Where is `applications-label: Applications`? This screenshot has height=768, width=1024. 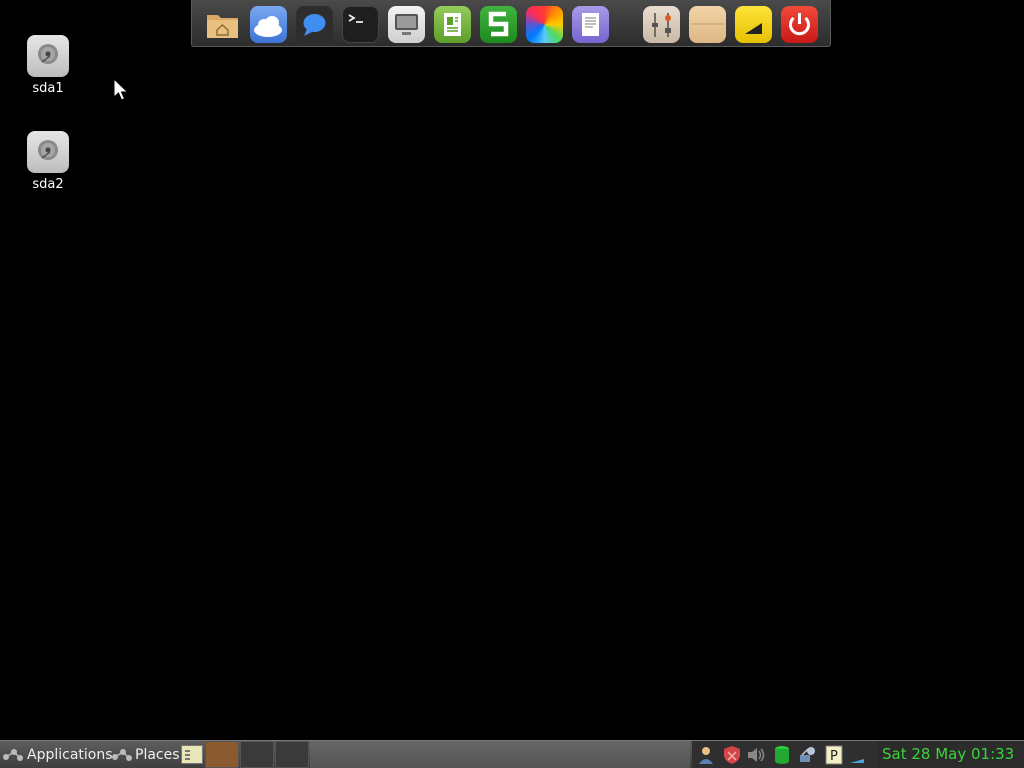
applications-label: Applications is located at coordinates (70, 755).